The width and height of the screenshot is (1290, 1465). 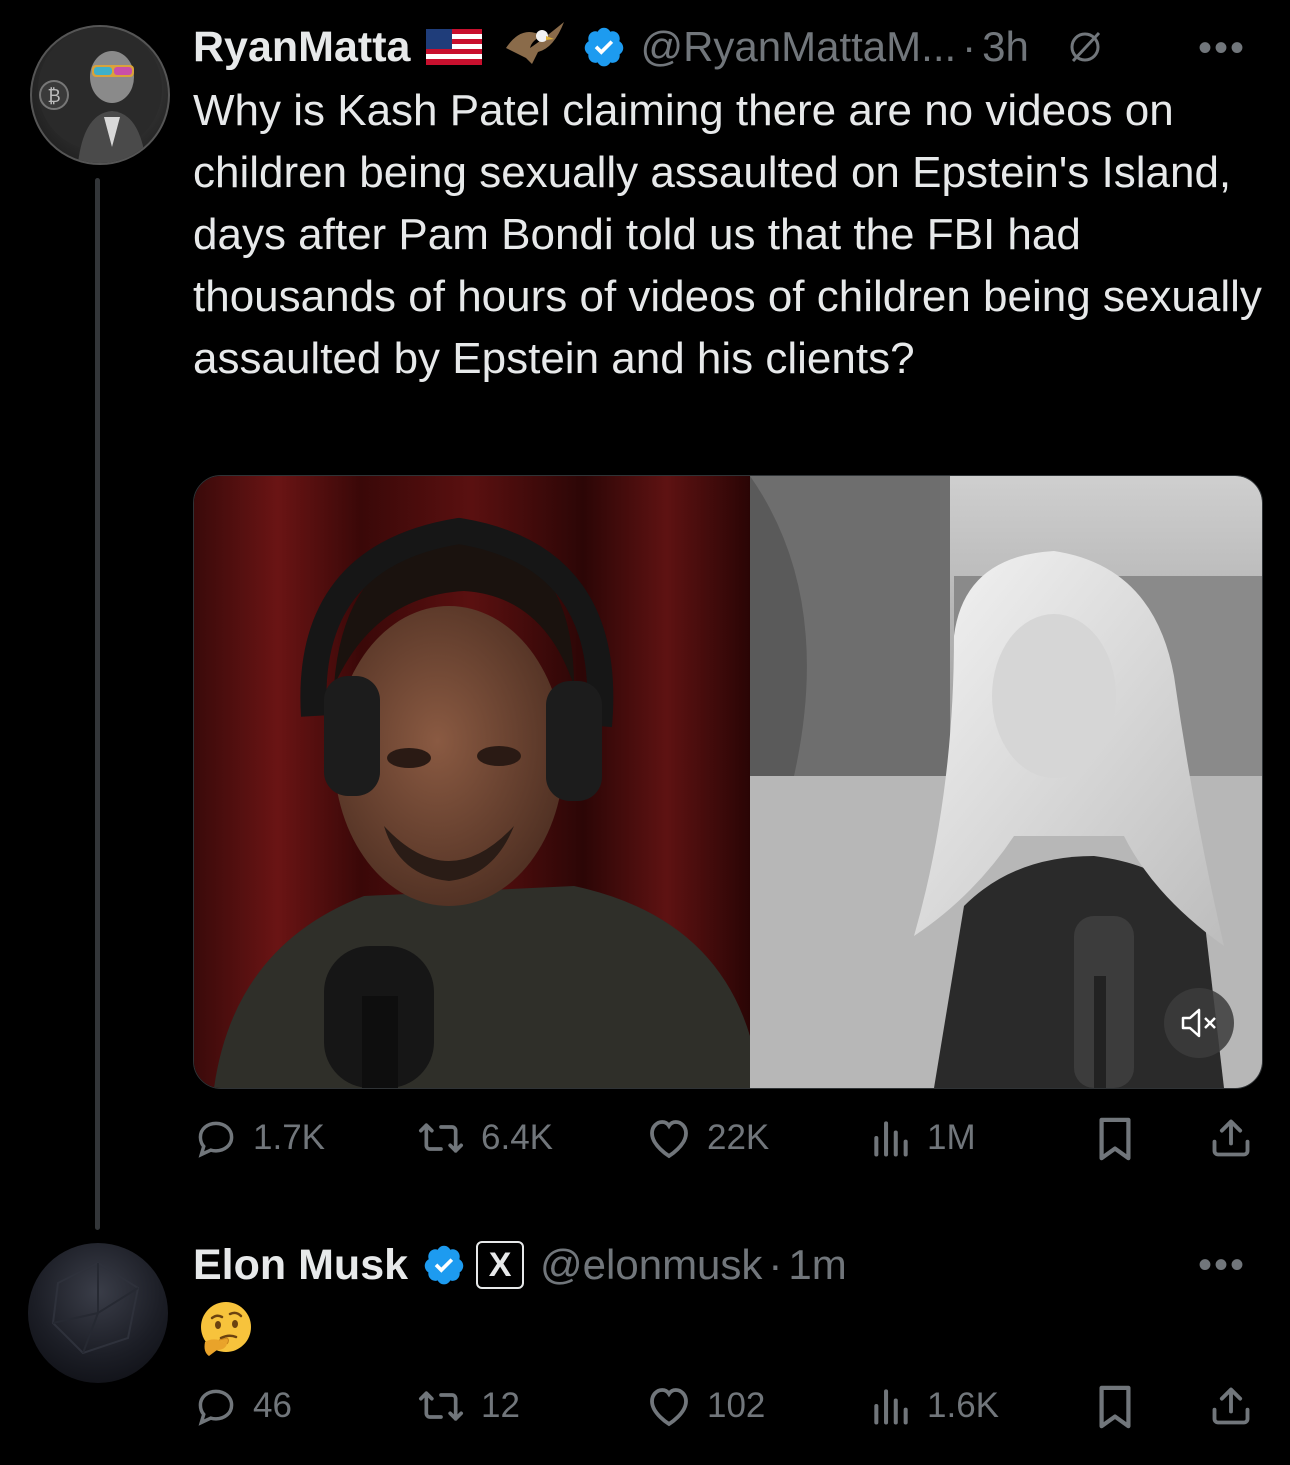 I want to click on avatar-portrait-icon: ₿, so click(x=100, y=95).